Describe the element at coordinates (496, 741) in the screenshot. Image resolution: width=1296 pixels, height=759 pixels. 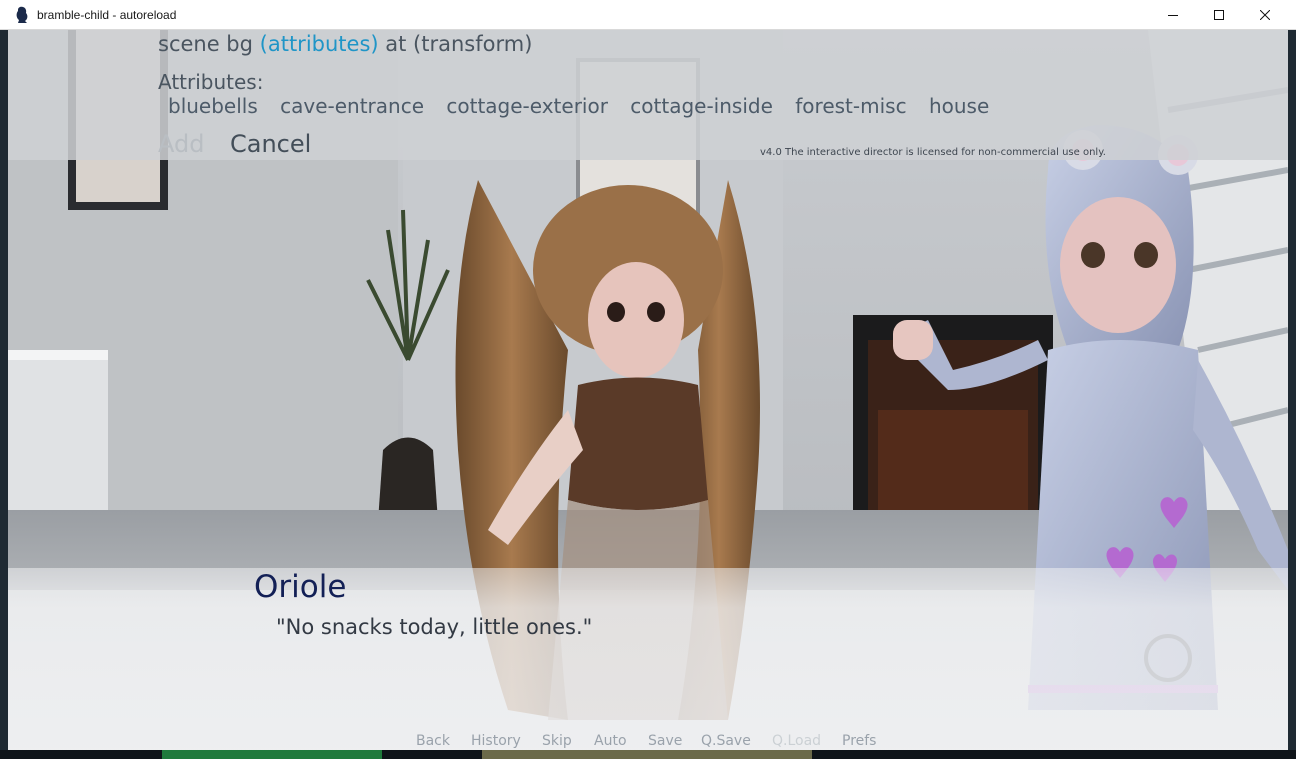
I see `quick-menu-history: History` at that location.